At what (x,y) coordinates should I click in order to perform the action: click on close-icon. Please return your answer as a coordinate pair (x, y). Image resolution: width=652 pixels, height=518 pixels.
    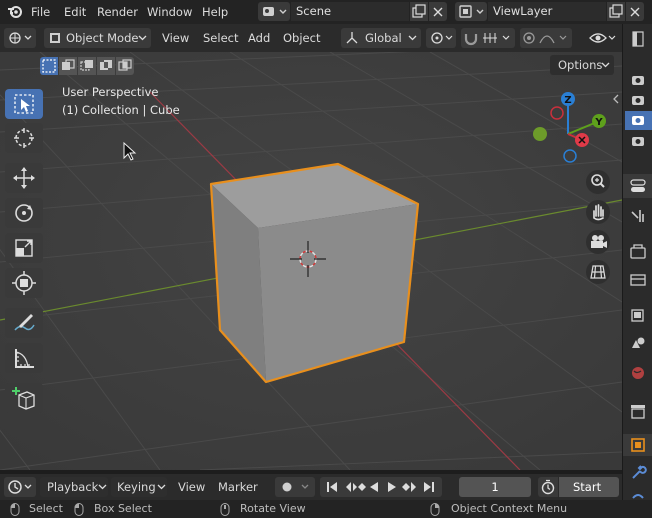
    Looking at the image, I should click on (635, 12).